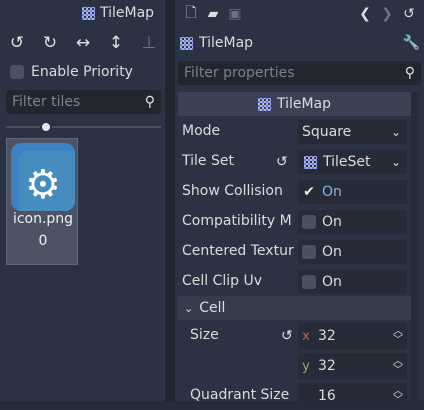  I want to click on filter-tiles-input: Filter tiles ⚲, so click(83, 102).